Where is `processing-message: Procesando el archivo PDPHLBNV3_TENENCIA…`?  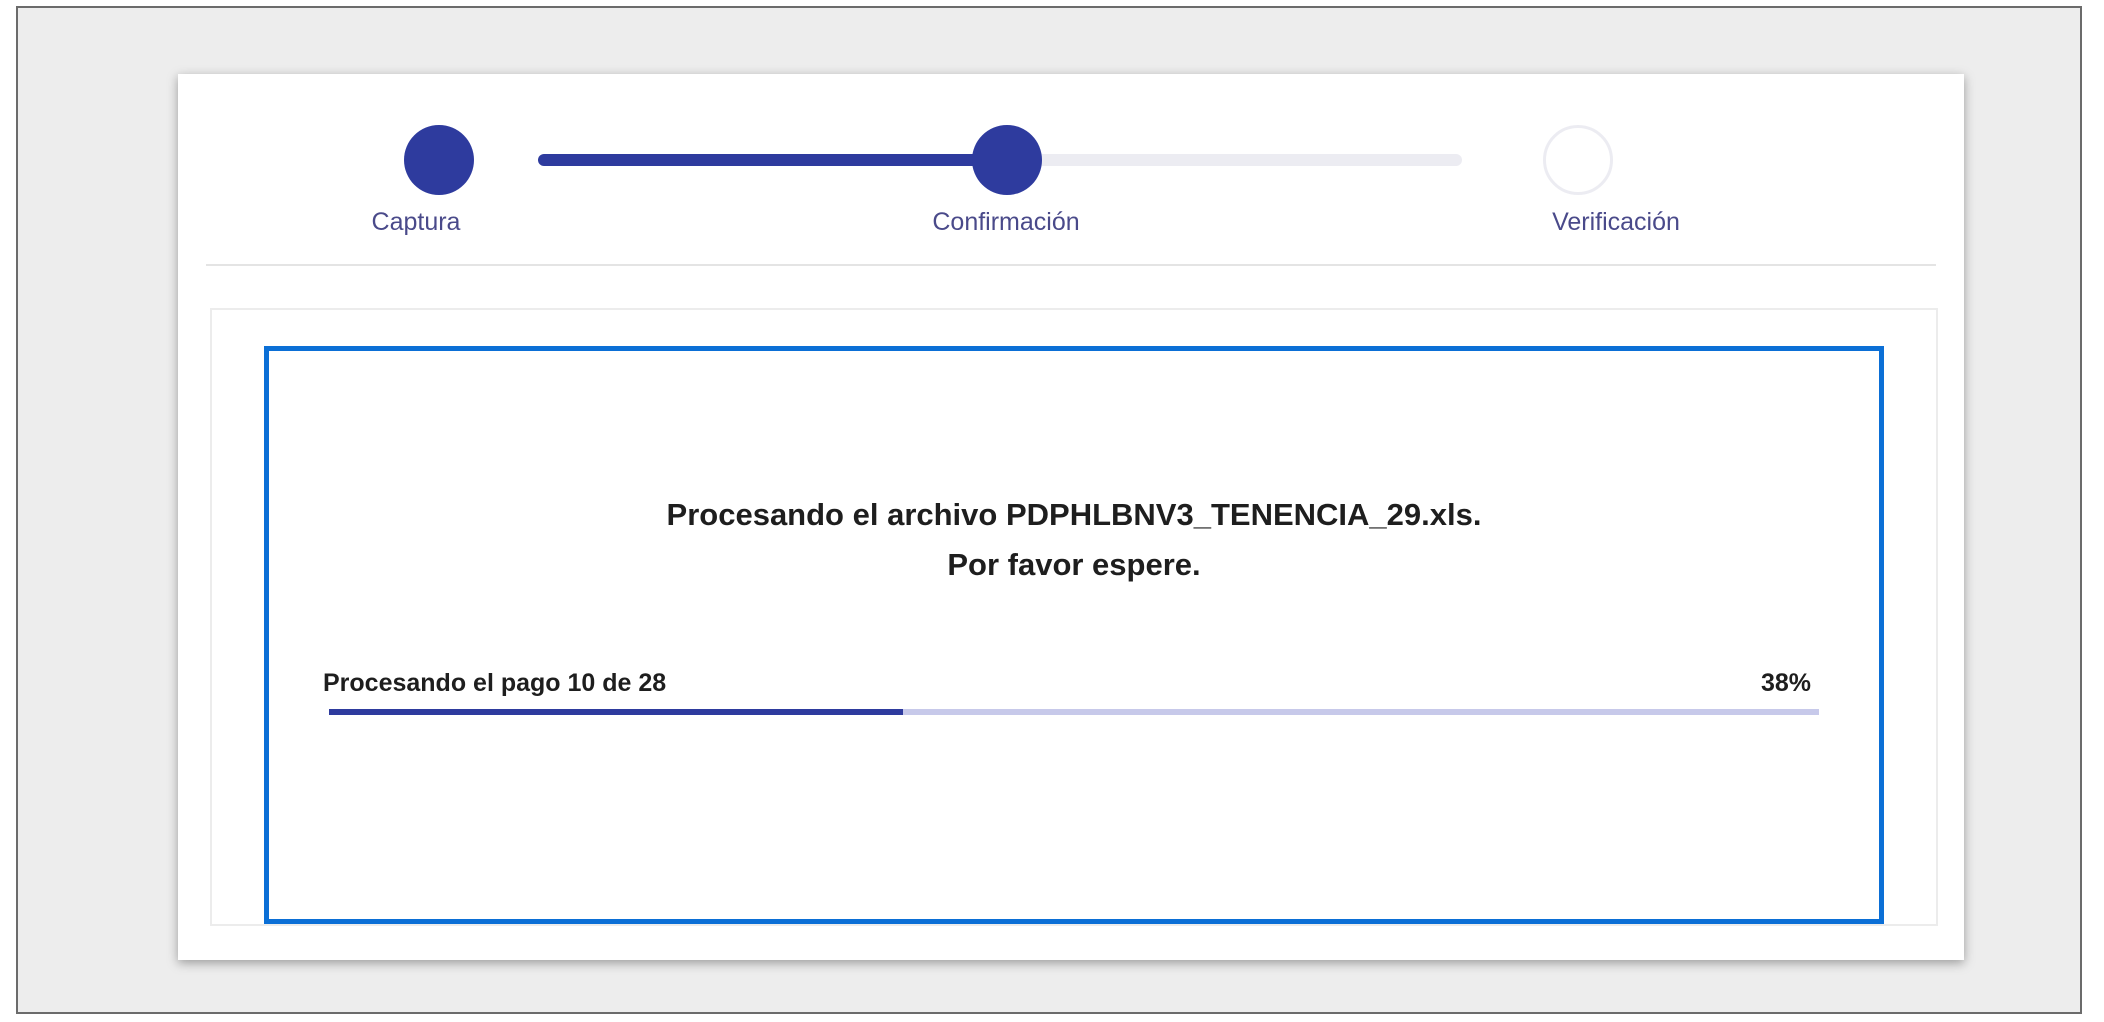 processing-message: Procesando el archivo PDPHLBNV3_TENENCIA… is located at coordinates (1074, 514).